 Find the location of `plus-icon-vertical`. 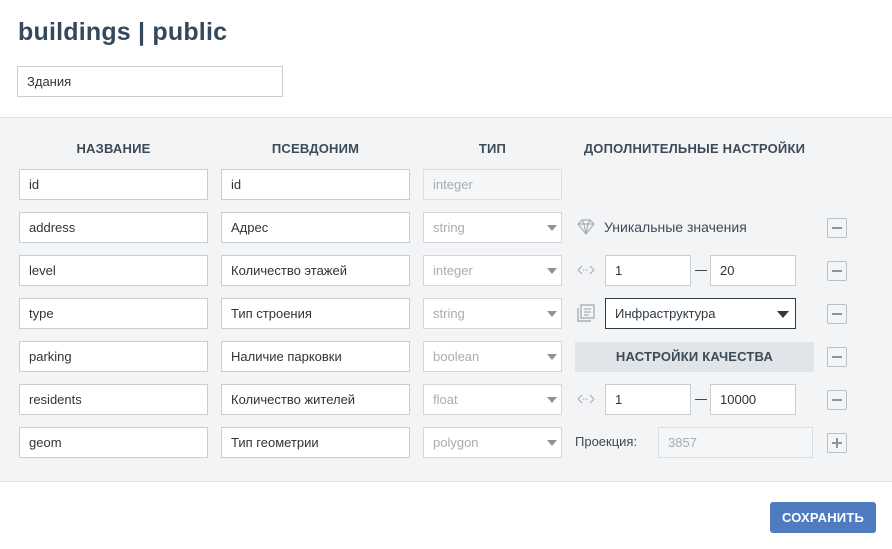

plus-icon-vertical is located at coordinates (837, 443).